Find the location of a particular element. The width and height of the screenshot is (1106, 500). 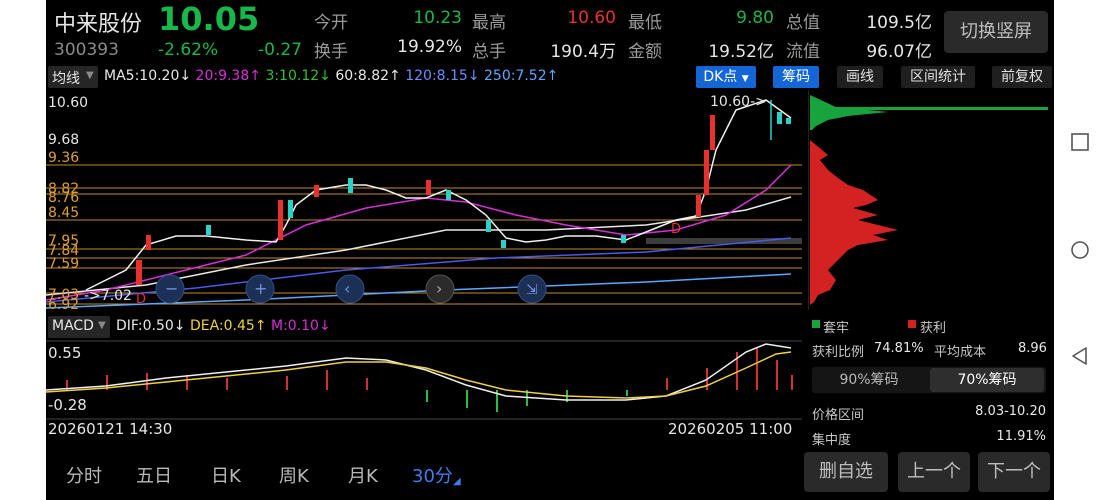

stat-label-mktcap: 总值 is located at coordinates (803, 23).